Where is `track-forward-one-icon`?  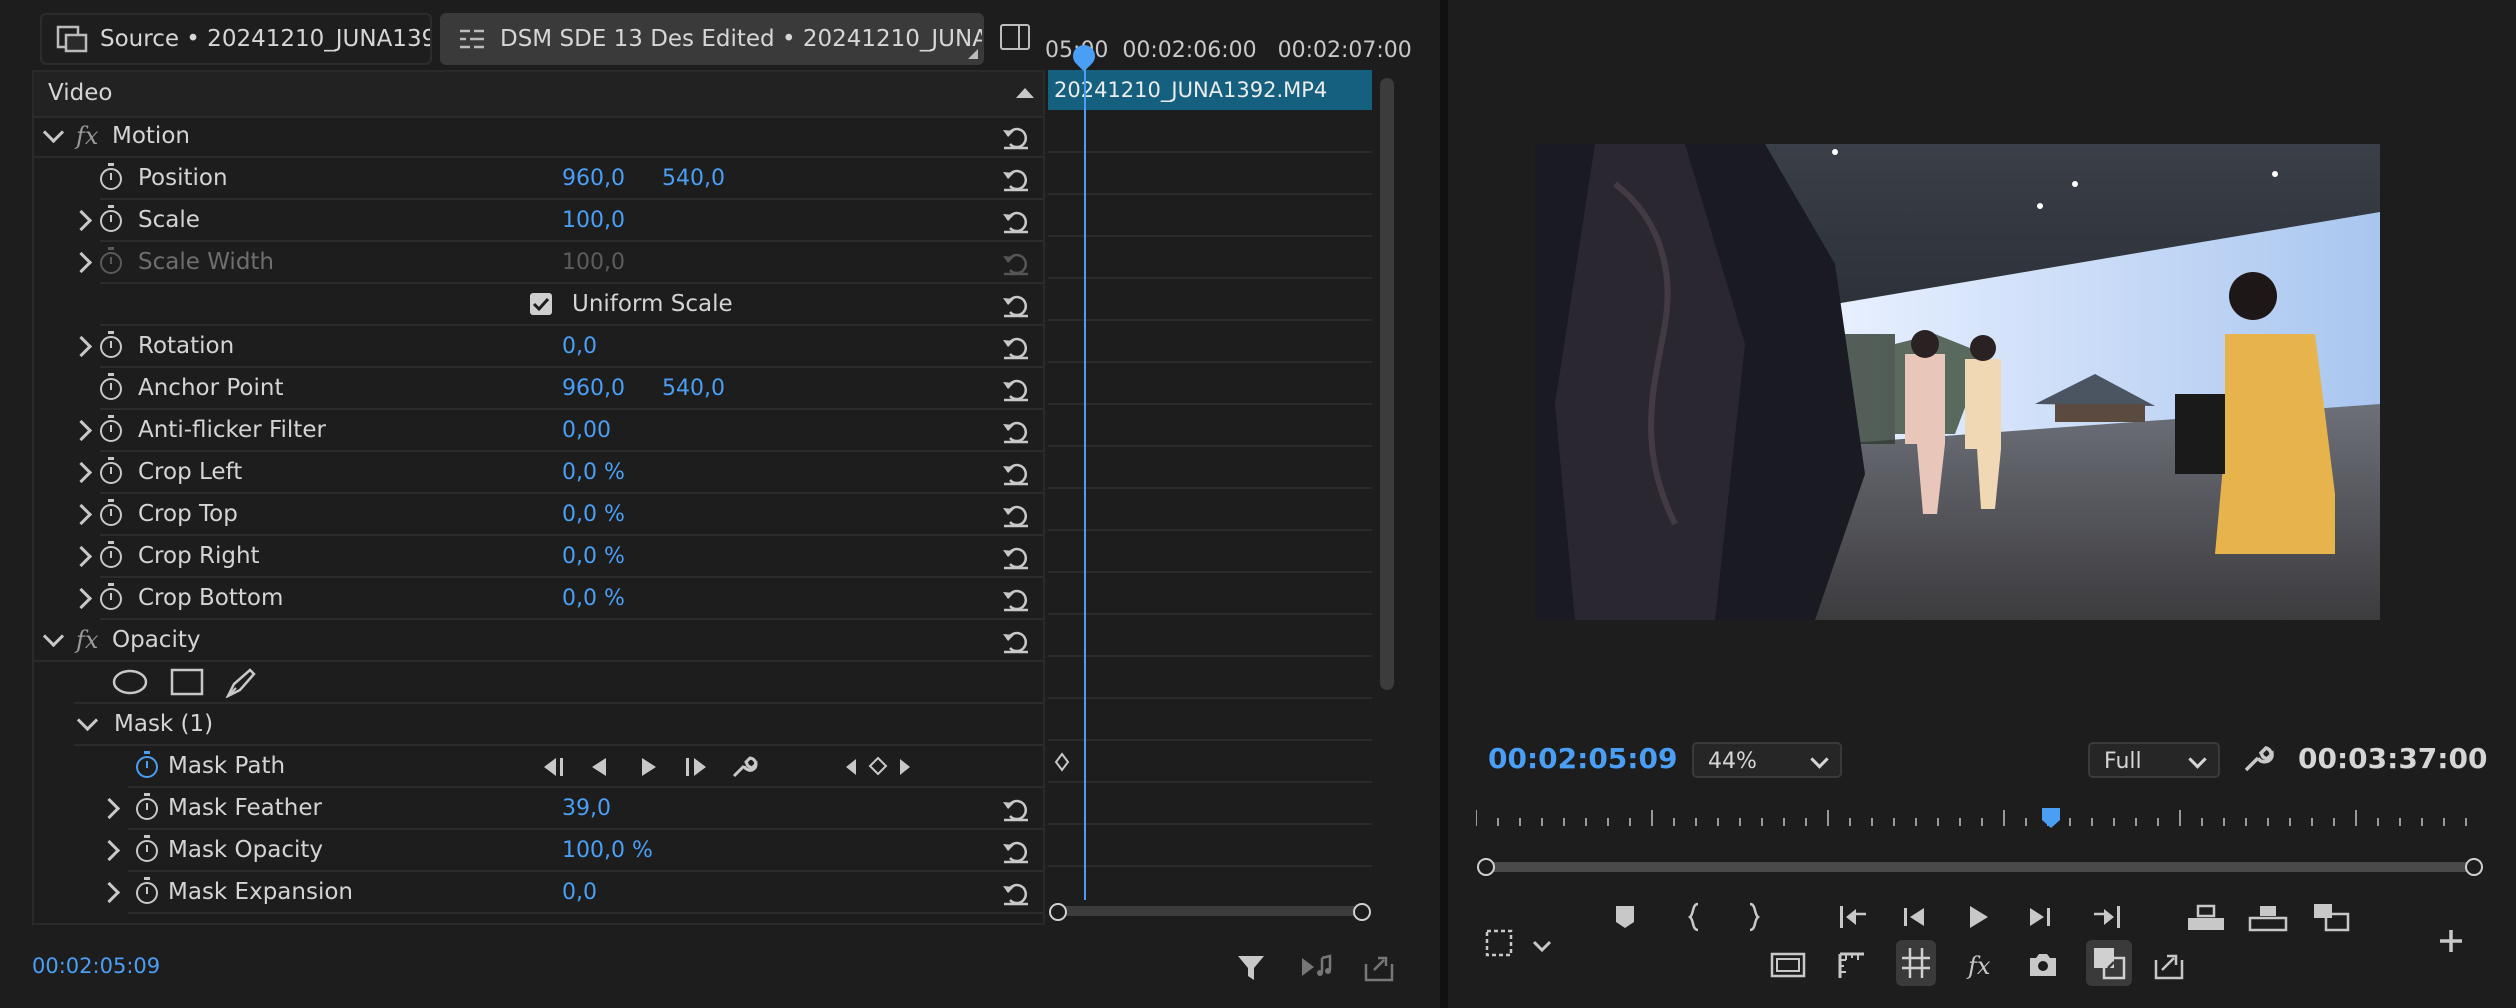
track-forward-one-icon is located at coordinates (648, 767).